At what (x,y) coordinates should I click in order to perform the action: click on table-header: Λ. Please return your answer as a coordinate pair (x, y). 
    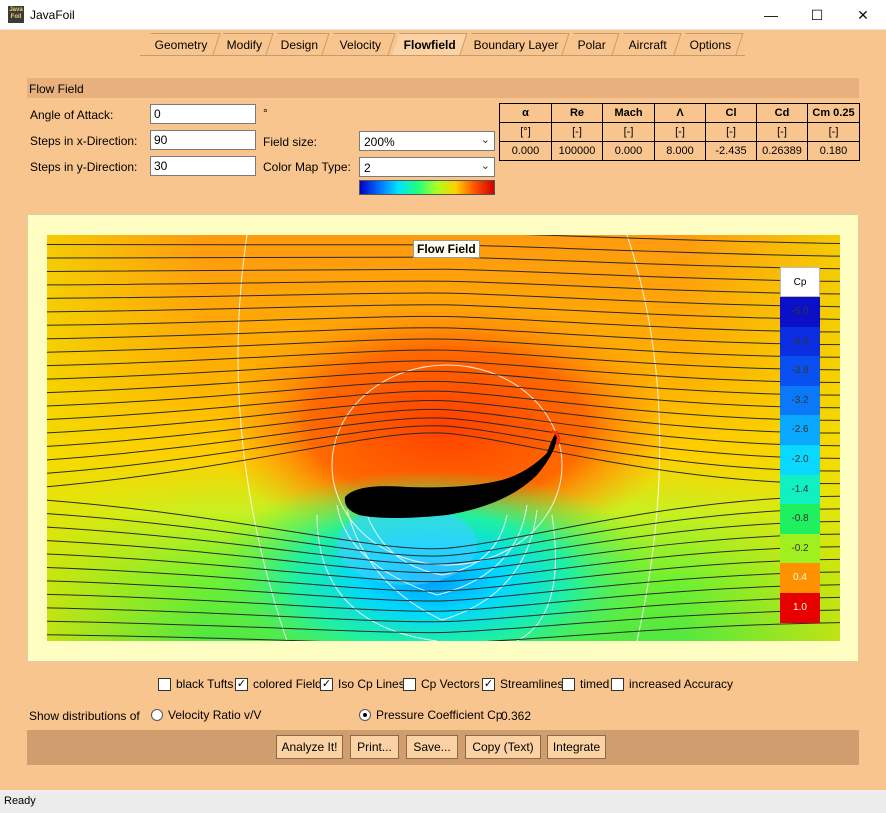
    Looking at the image, I should click on (680, 113).